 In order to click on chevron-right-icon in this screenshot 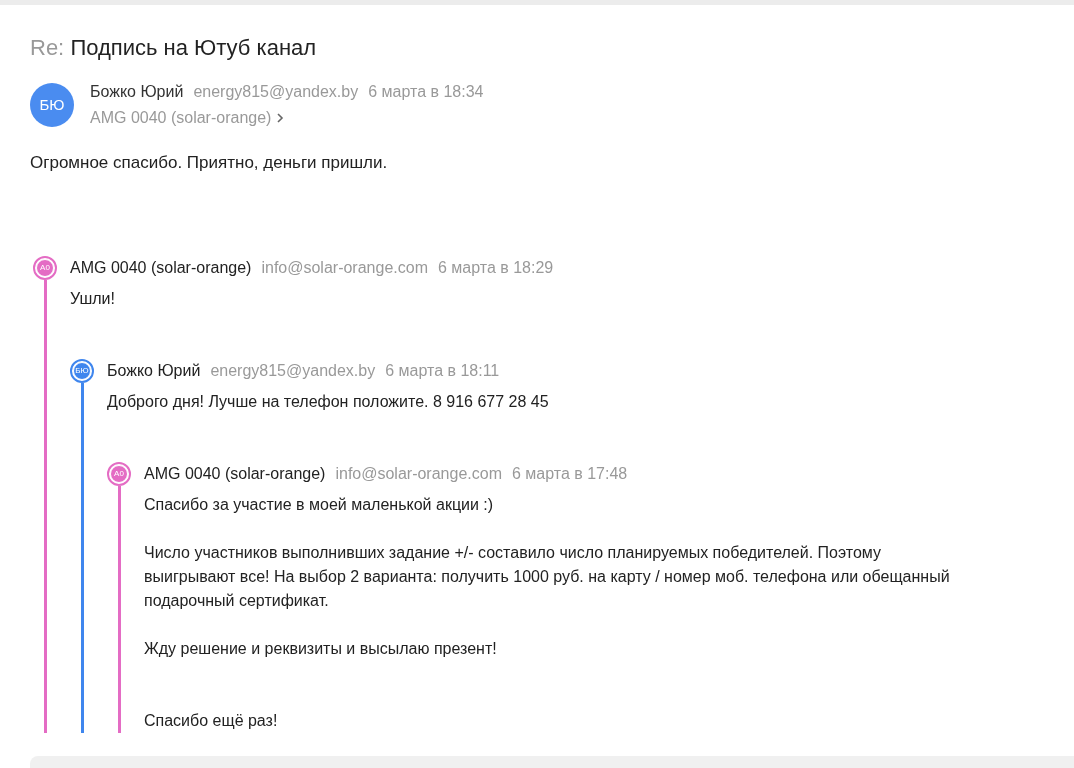, I will do `click(281, 118)`.